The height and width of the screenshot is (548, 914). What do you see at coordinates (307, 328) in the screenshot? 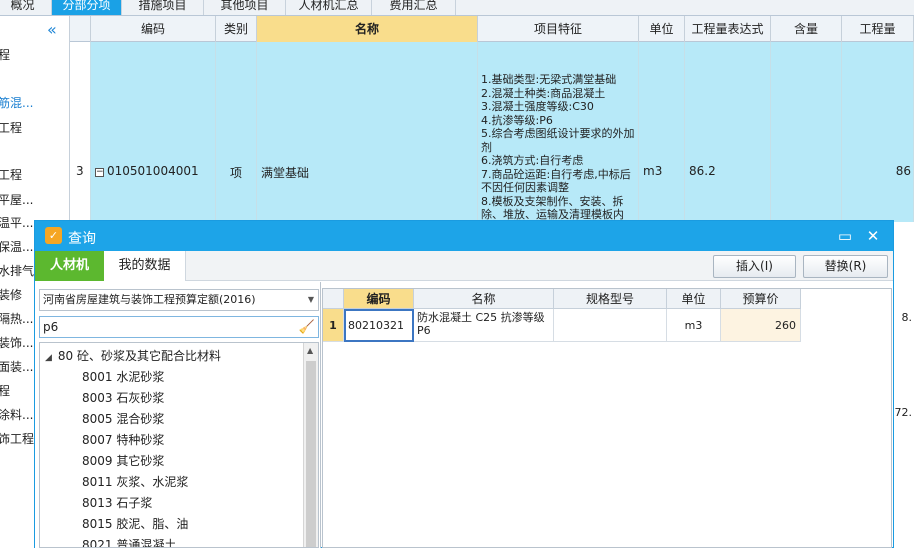
I see `clear-broom-icon: 🧹` at bounding box center [307, 328].